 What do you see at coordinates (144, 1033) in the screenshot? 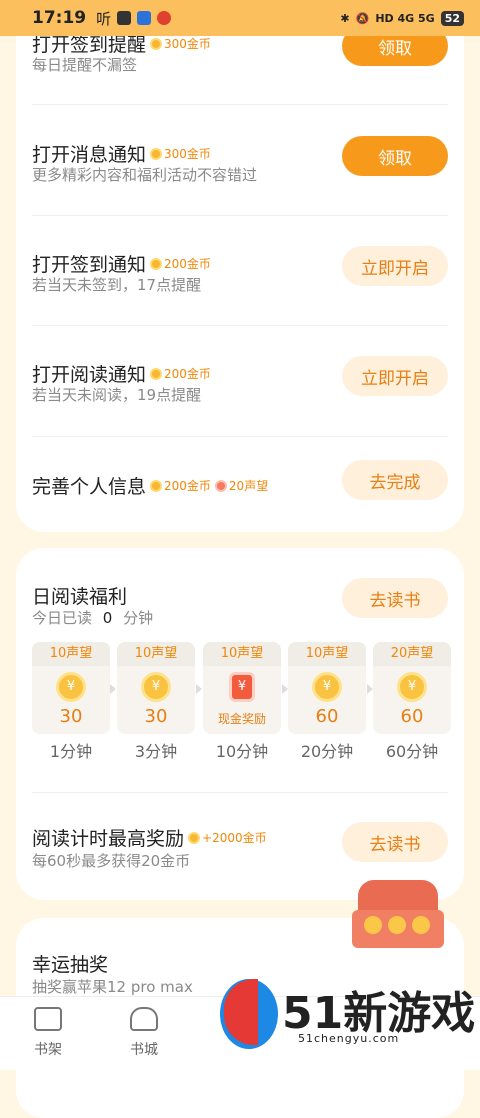
I see `tab-bookstore: 书城` at bounding box center [144, 1033].